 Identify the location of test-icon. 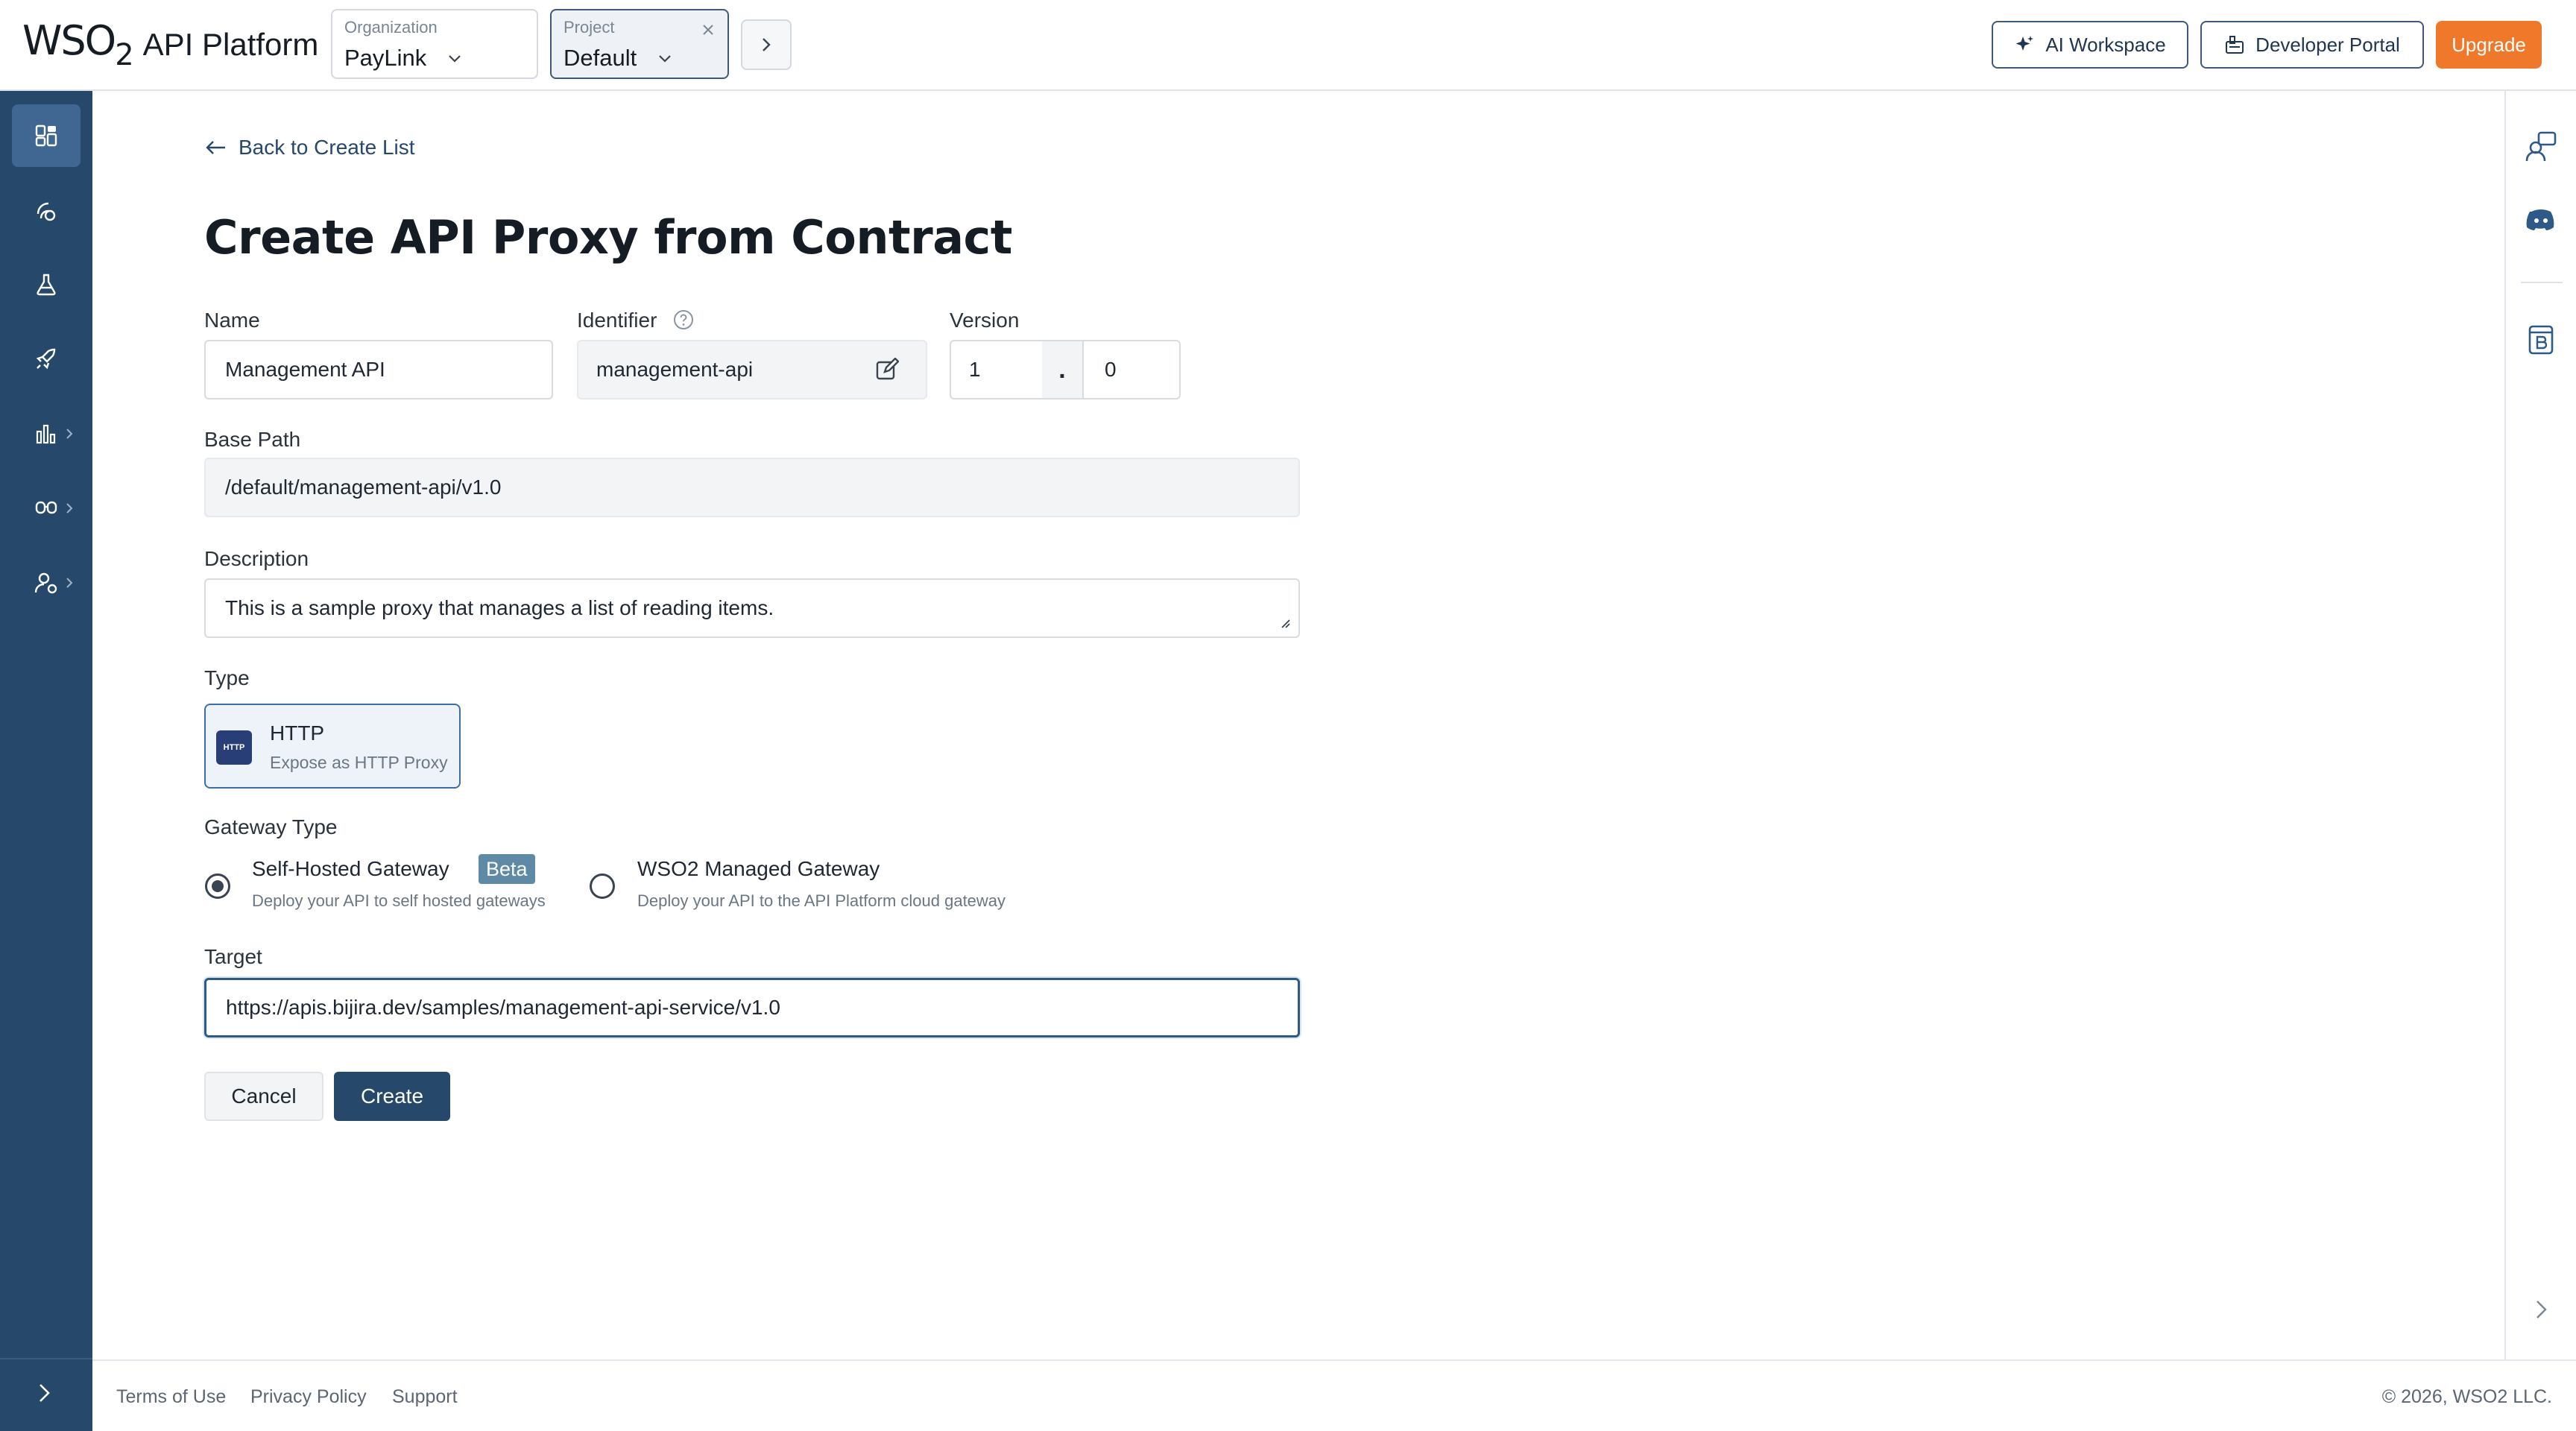
(46, 285).